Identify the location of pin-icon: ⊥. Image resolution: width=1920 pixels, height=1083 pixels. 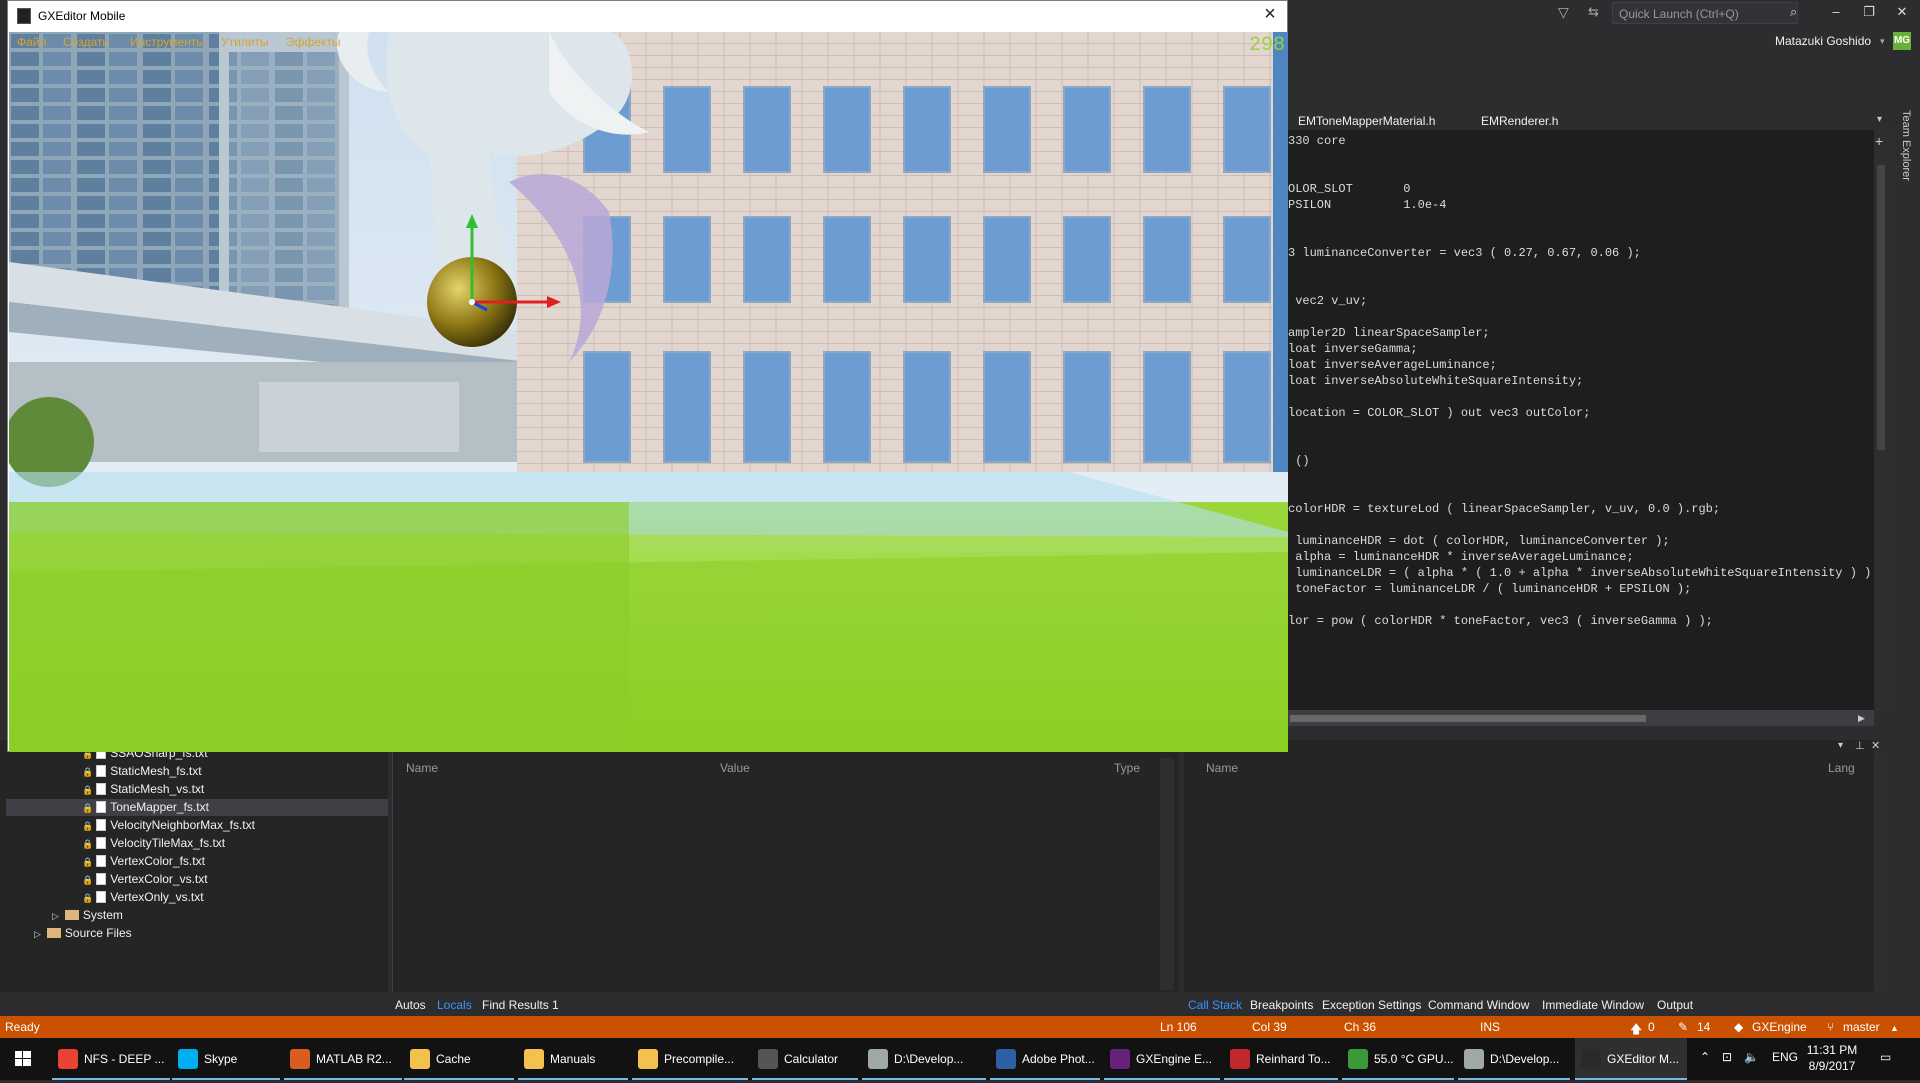
(1860, 745).